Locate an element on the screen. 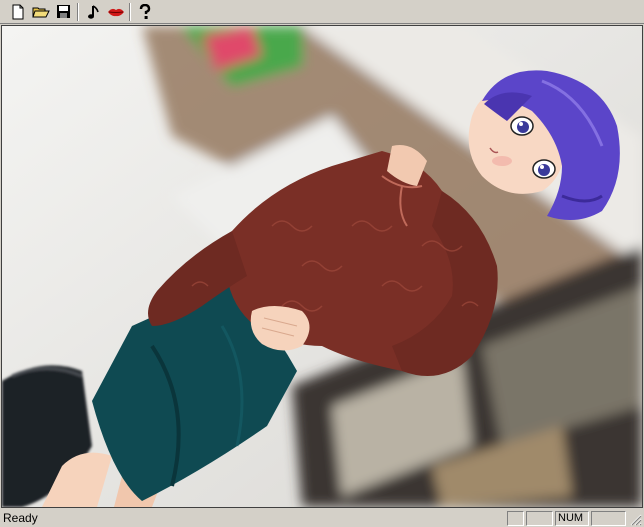 This screenshot has width=644, height=527. new-file-button is located at coordinates (18, 11).